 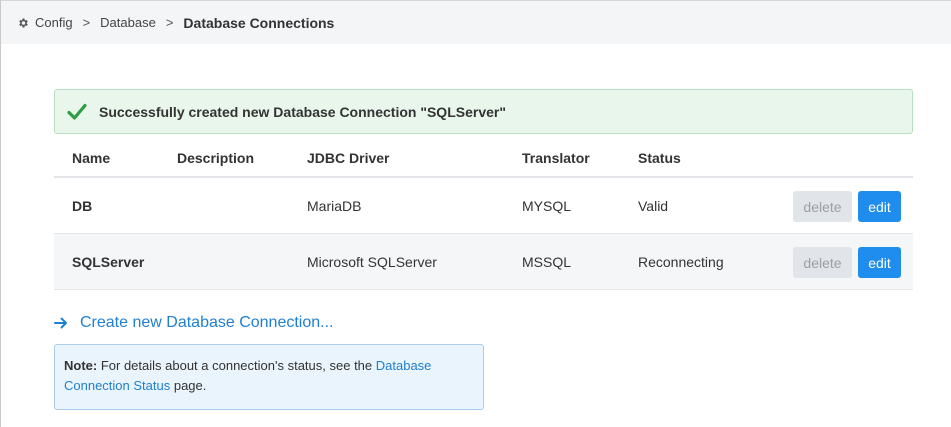 What do you see at coordinates (372, 262) in the screenshot?
I see `row-jdbc-driver: Microsoft SQLServer` at bounding box center [372, 262].